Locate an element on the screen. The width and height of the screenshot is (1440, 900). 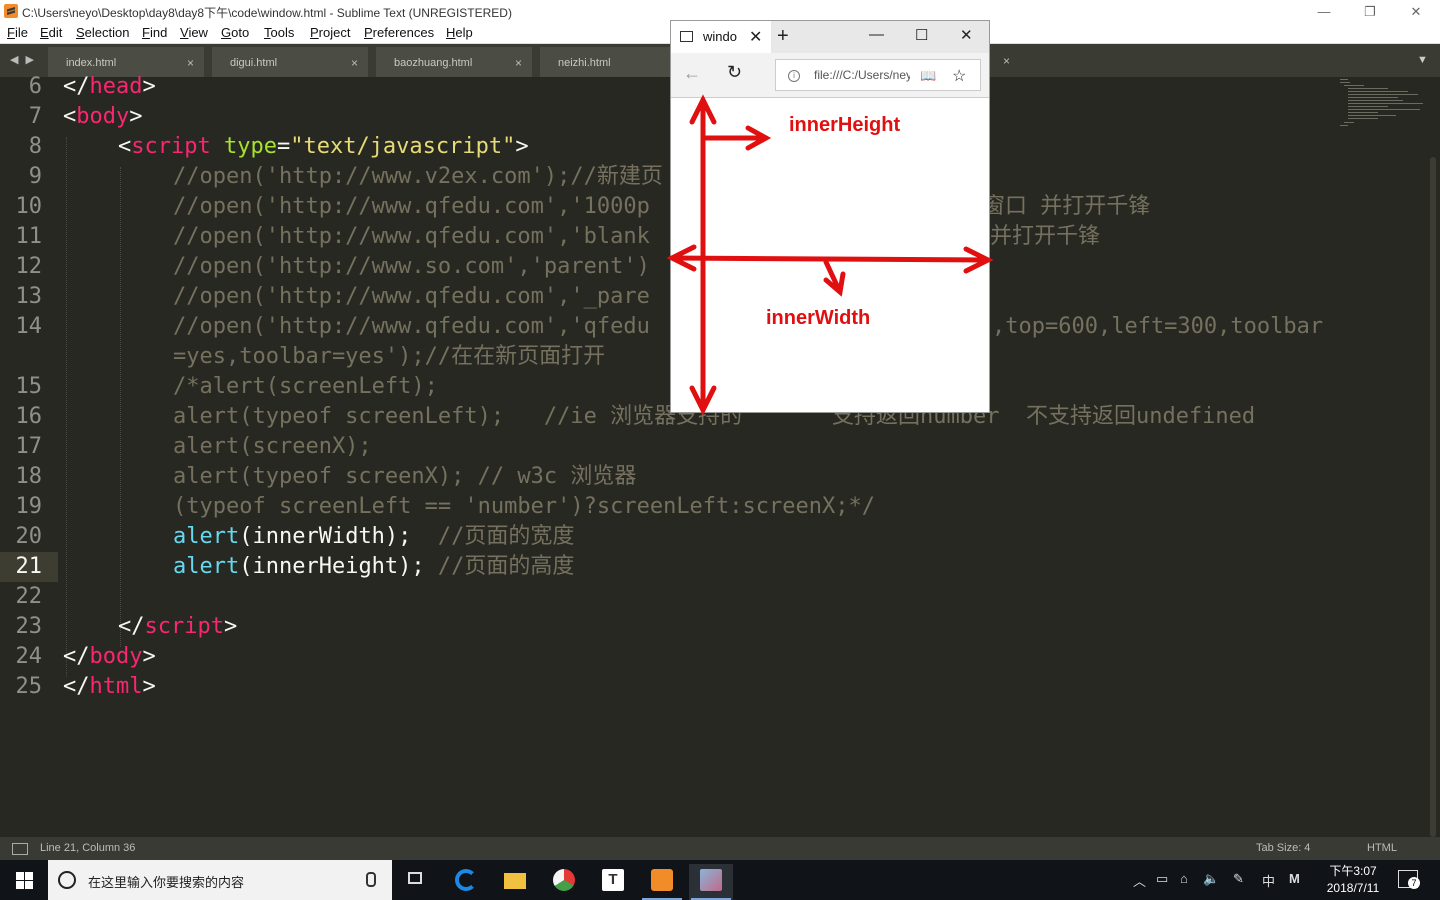
minimize-button: — is located at coordinates (1324, 11).